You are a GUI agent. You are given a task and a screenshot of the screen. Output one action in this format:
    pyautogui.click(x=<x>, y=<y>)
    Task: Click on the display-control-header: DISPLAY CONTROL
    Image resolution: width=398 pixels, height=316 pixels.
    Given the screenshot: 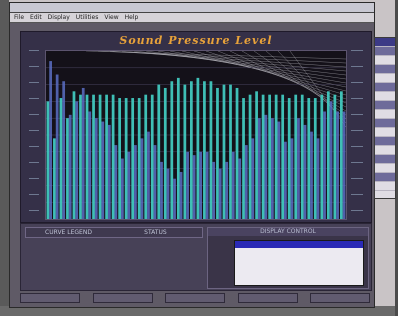 What is the action you would take?
    pyautogui.click(x=288, y=232)
    